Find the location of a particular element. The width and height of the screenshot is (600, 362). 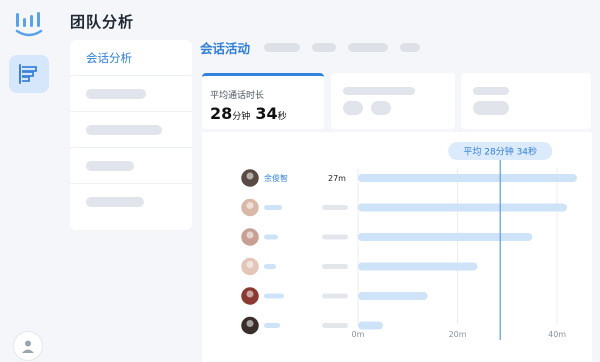

metric-label: 平均通话时长 is located at coordinates (237, 96).